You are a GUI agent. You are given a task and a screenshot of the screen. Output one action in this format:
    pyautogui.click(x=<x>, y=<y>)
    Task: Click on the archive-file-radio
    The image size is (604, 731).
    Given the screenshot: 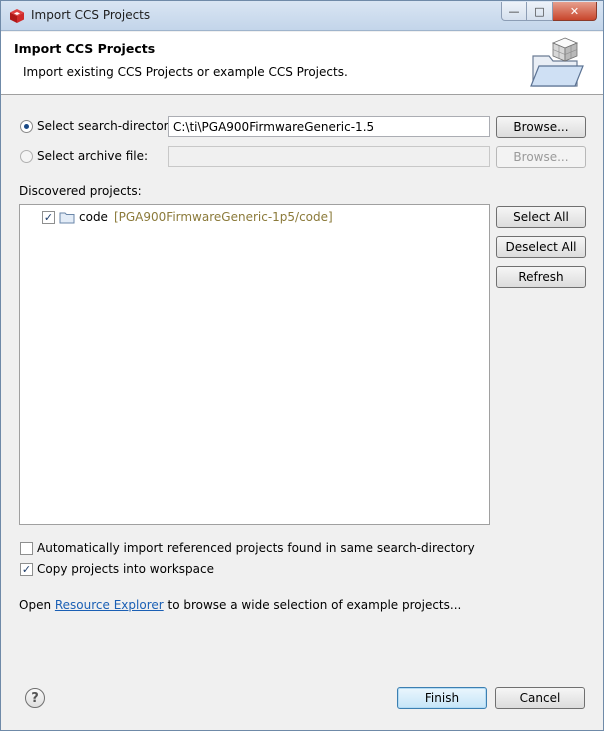 What is the action you would take?
    pyautogui.click(x=26, y=156)
    